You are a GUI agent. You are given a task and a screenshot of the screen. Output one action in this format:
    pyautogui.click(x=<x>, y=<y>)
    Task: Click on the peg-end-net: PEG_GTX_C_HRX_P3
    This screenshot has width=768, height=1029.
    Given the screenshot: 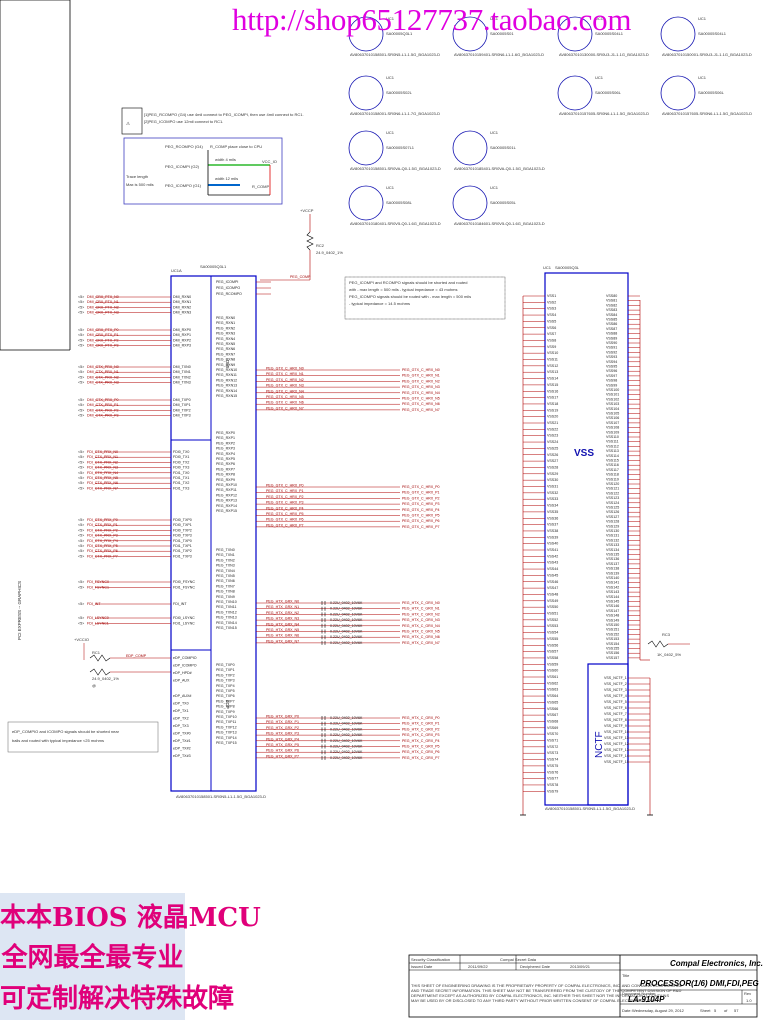 What is the action you would take?
    pyautogui.click(x=421, y=504)
    